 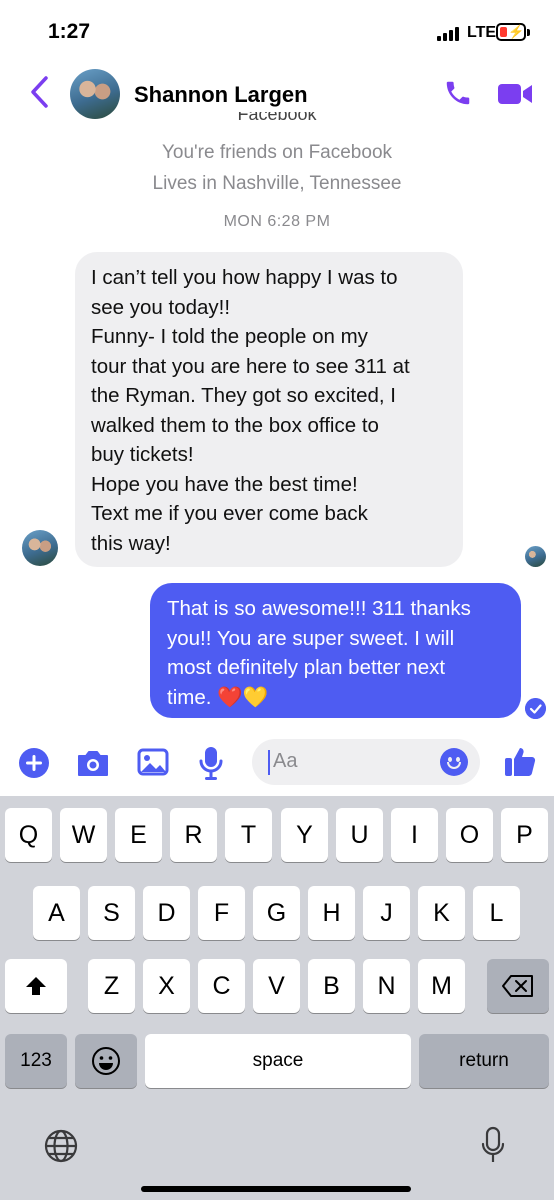 What do you see at coordinates (40, 548) in the screenshot?
I see `sender-avatar` at bounding box center [40, 548].